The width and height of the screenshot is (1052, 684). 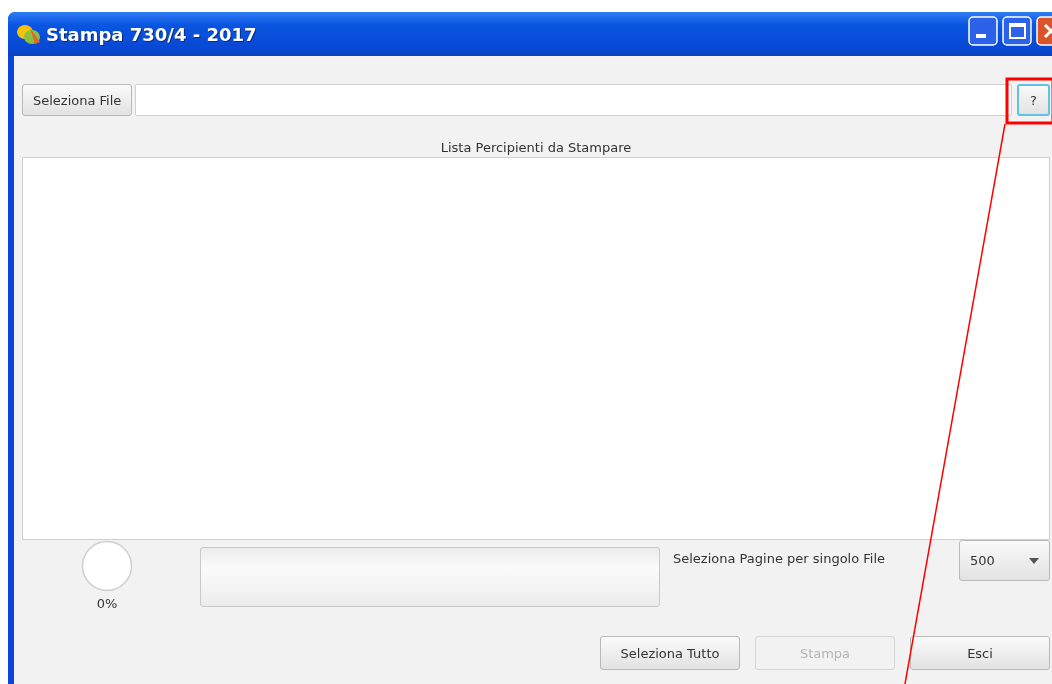 What do you see at coordinates (1004, 560) in the screenshot?
I see `pages-dropdown: 500` at bounding box center [1004, 560].